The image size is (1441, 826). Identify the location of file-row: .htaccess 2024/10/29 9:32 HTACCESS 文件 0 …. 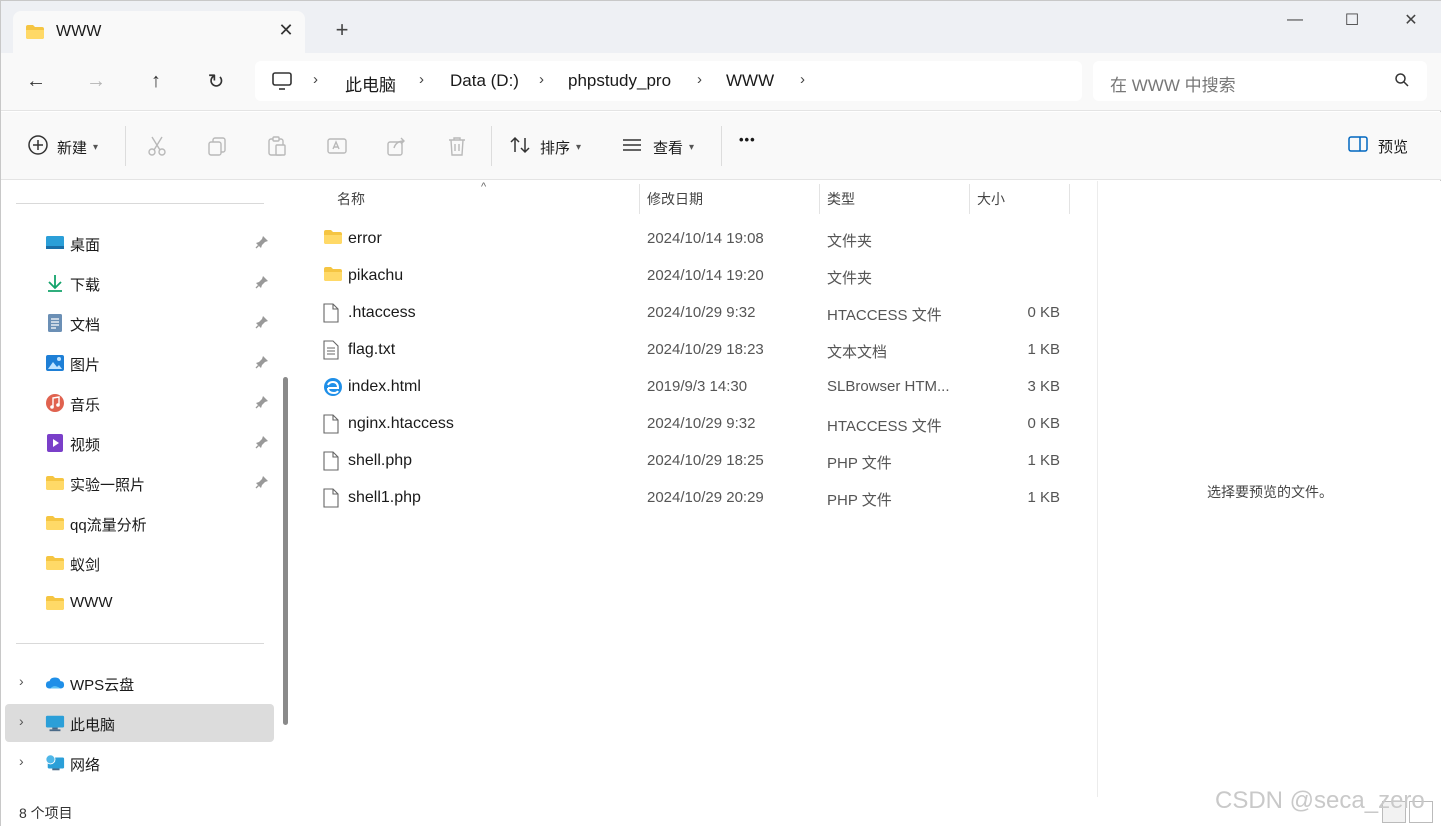
(695, 313).